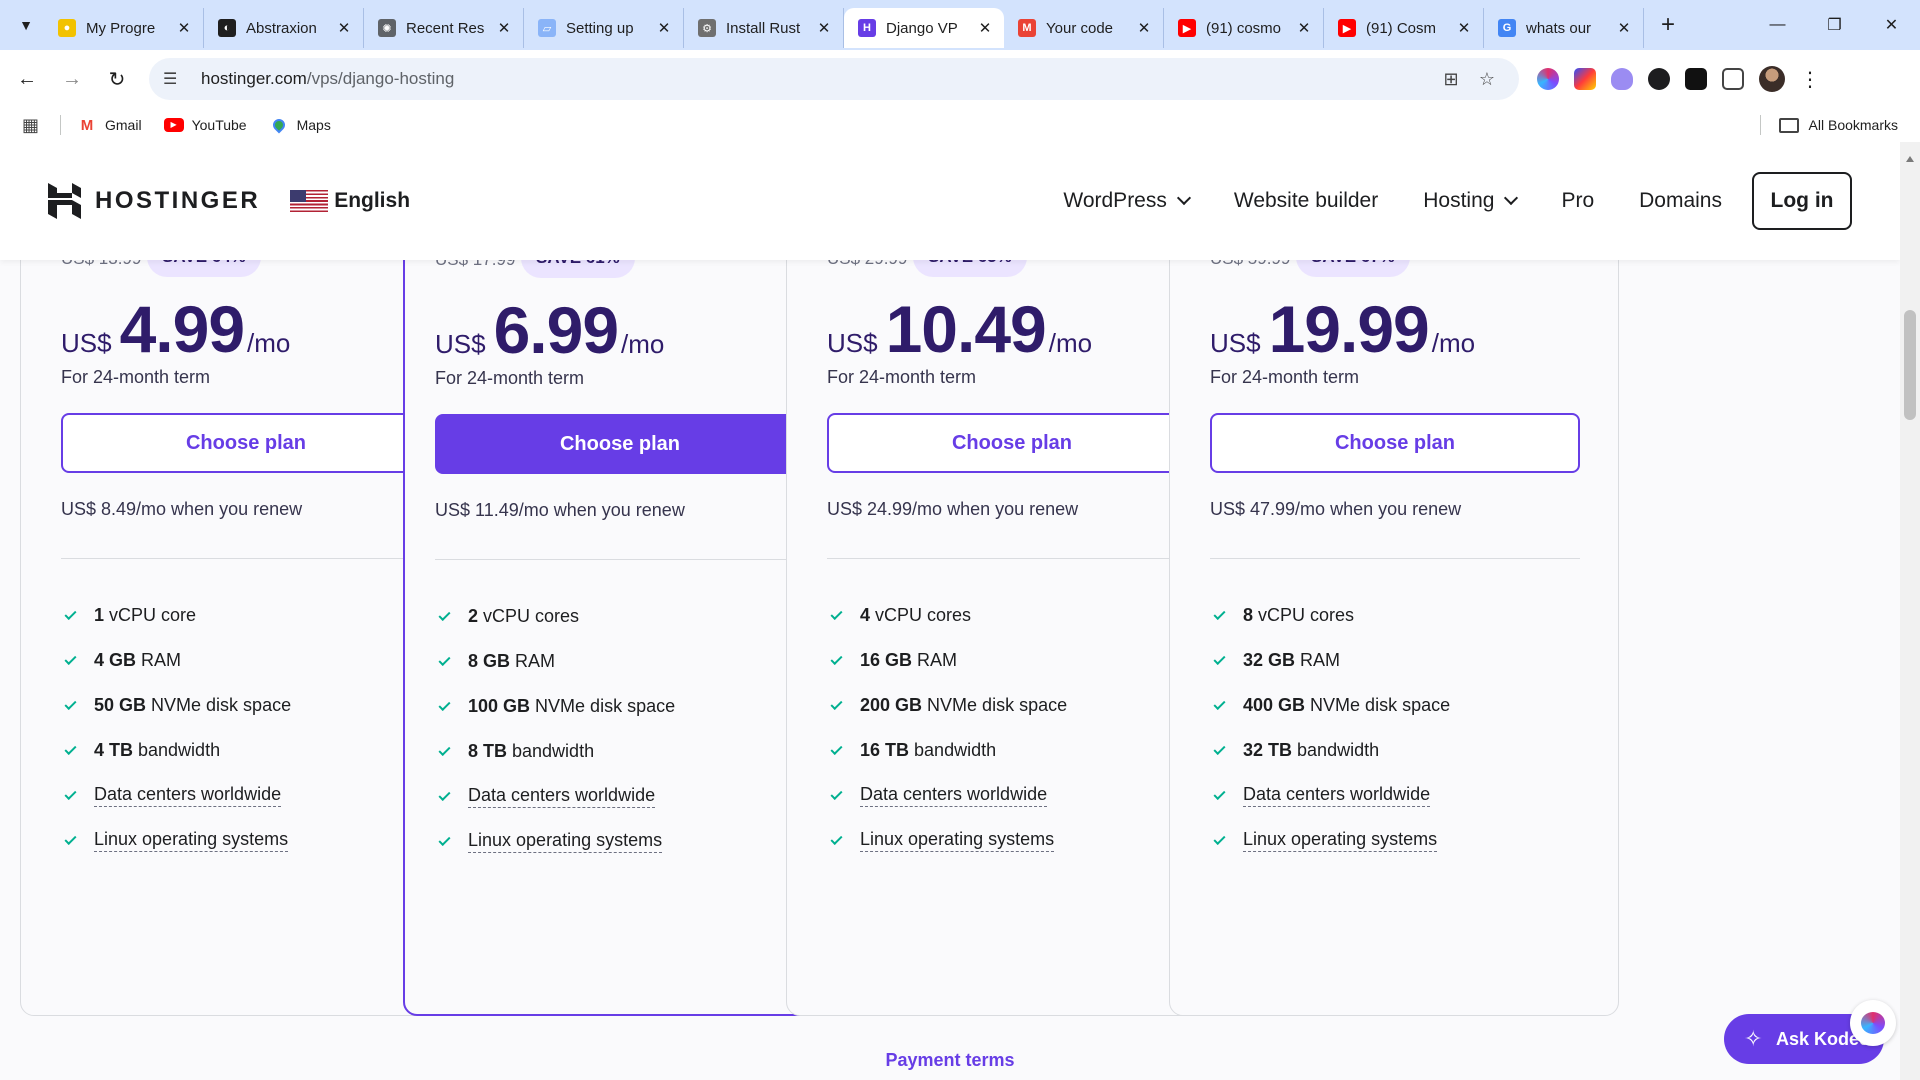 Image resolution: width=1920 pixels, height=1080 pixels. What do you see at coordinates (1471, 201) in the screenshot?
I see `nav-item-hosting: Hosting` at bounding box center [1471, 201].